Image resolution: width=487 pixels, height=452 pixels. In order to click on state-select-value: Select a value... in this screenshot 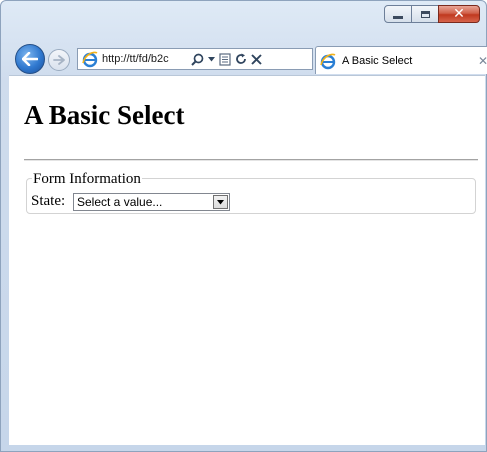, I will do `click(120, 202)`.